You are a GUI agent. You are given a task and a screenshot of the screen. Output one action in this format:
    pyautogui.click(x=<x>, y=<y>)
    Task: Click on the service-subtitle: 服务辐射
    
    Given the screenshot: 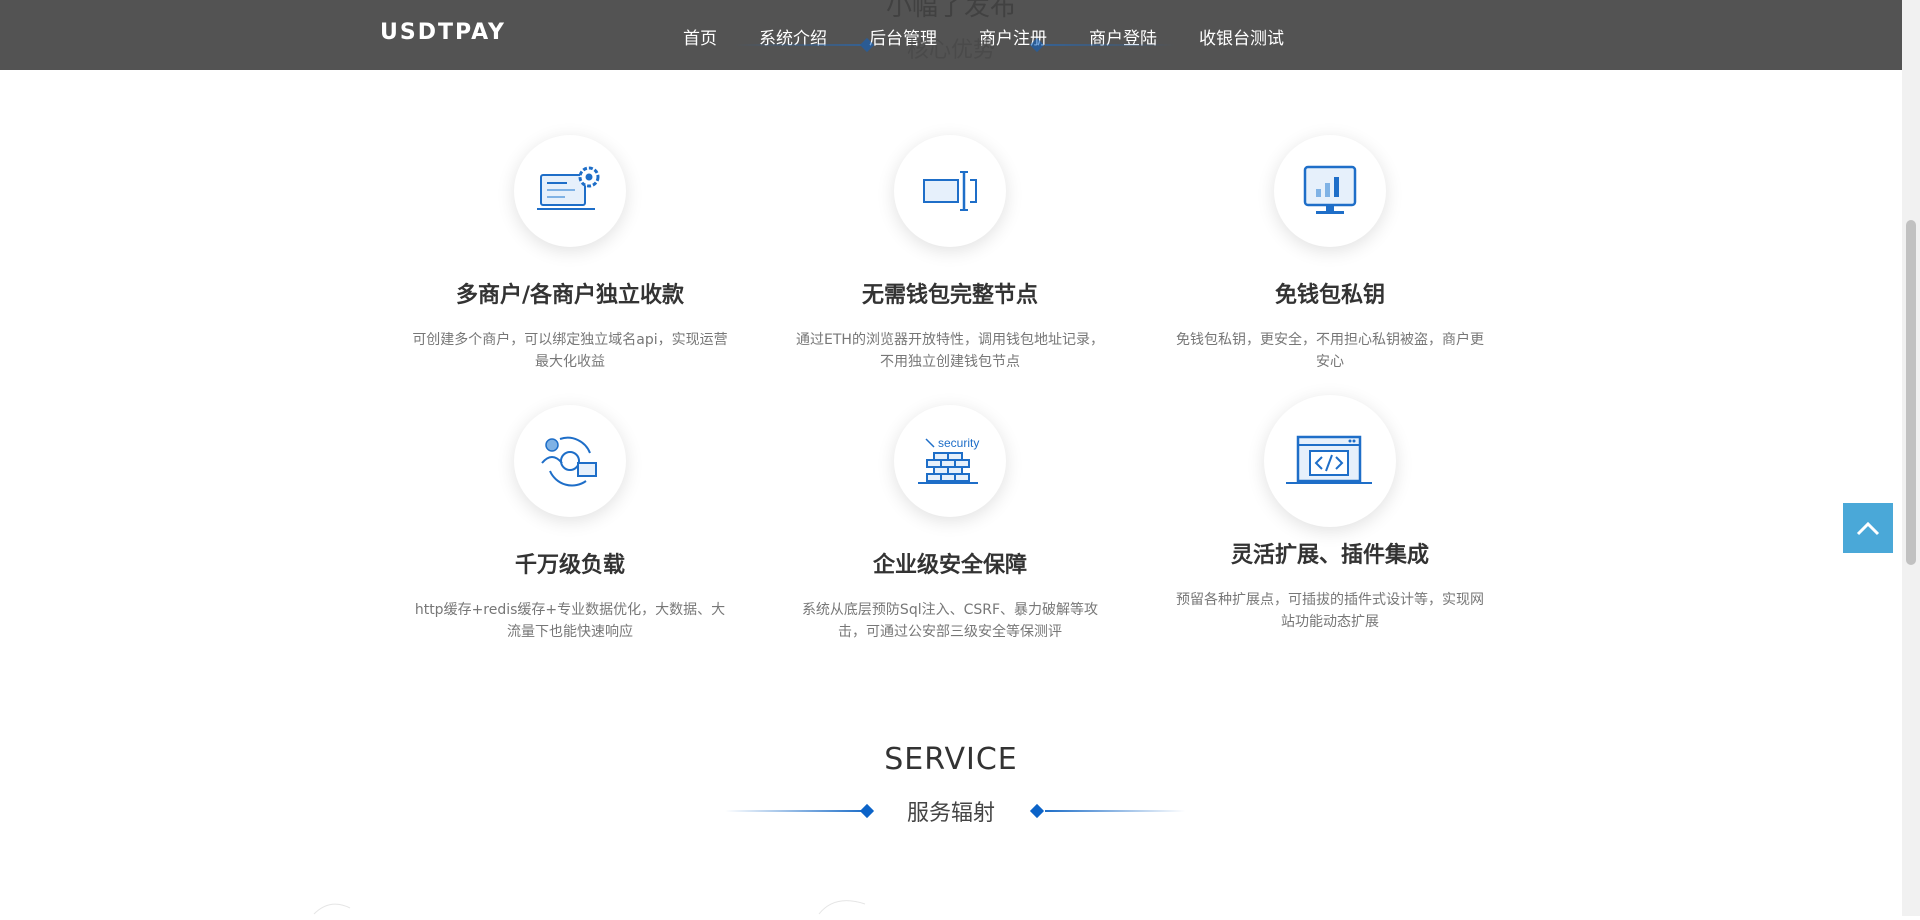 What is the action you would take?
    pyautogui.click(x=950, y=813)
    